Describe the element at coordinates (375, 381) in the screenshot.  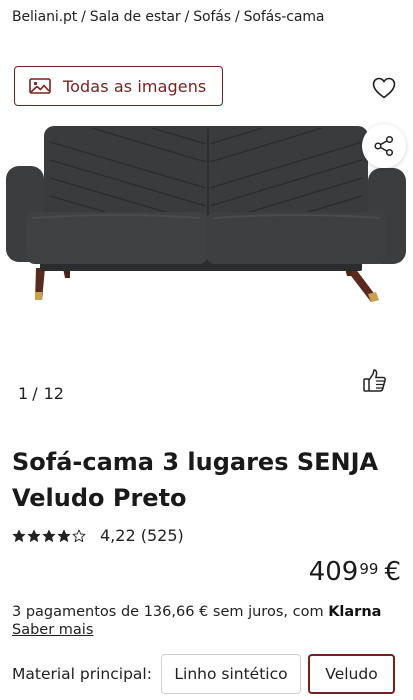
I see `thumbs-up-icon` at that location.